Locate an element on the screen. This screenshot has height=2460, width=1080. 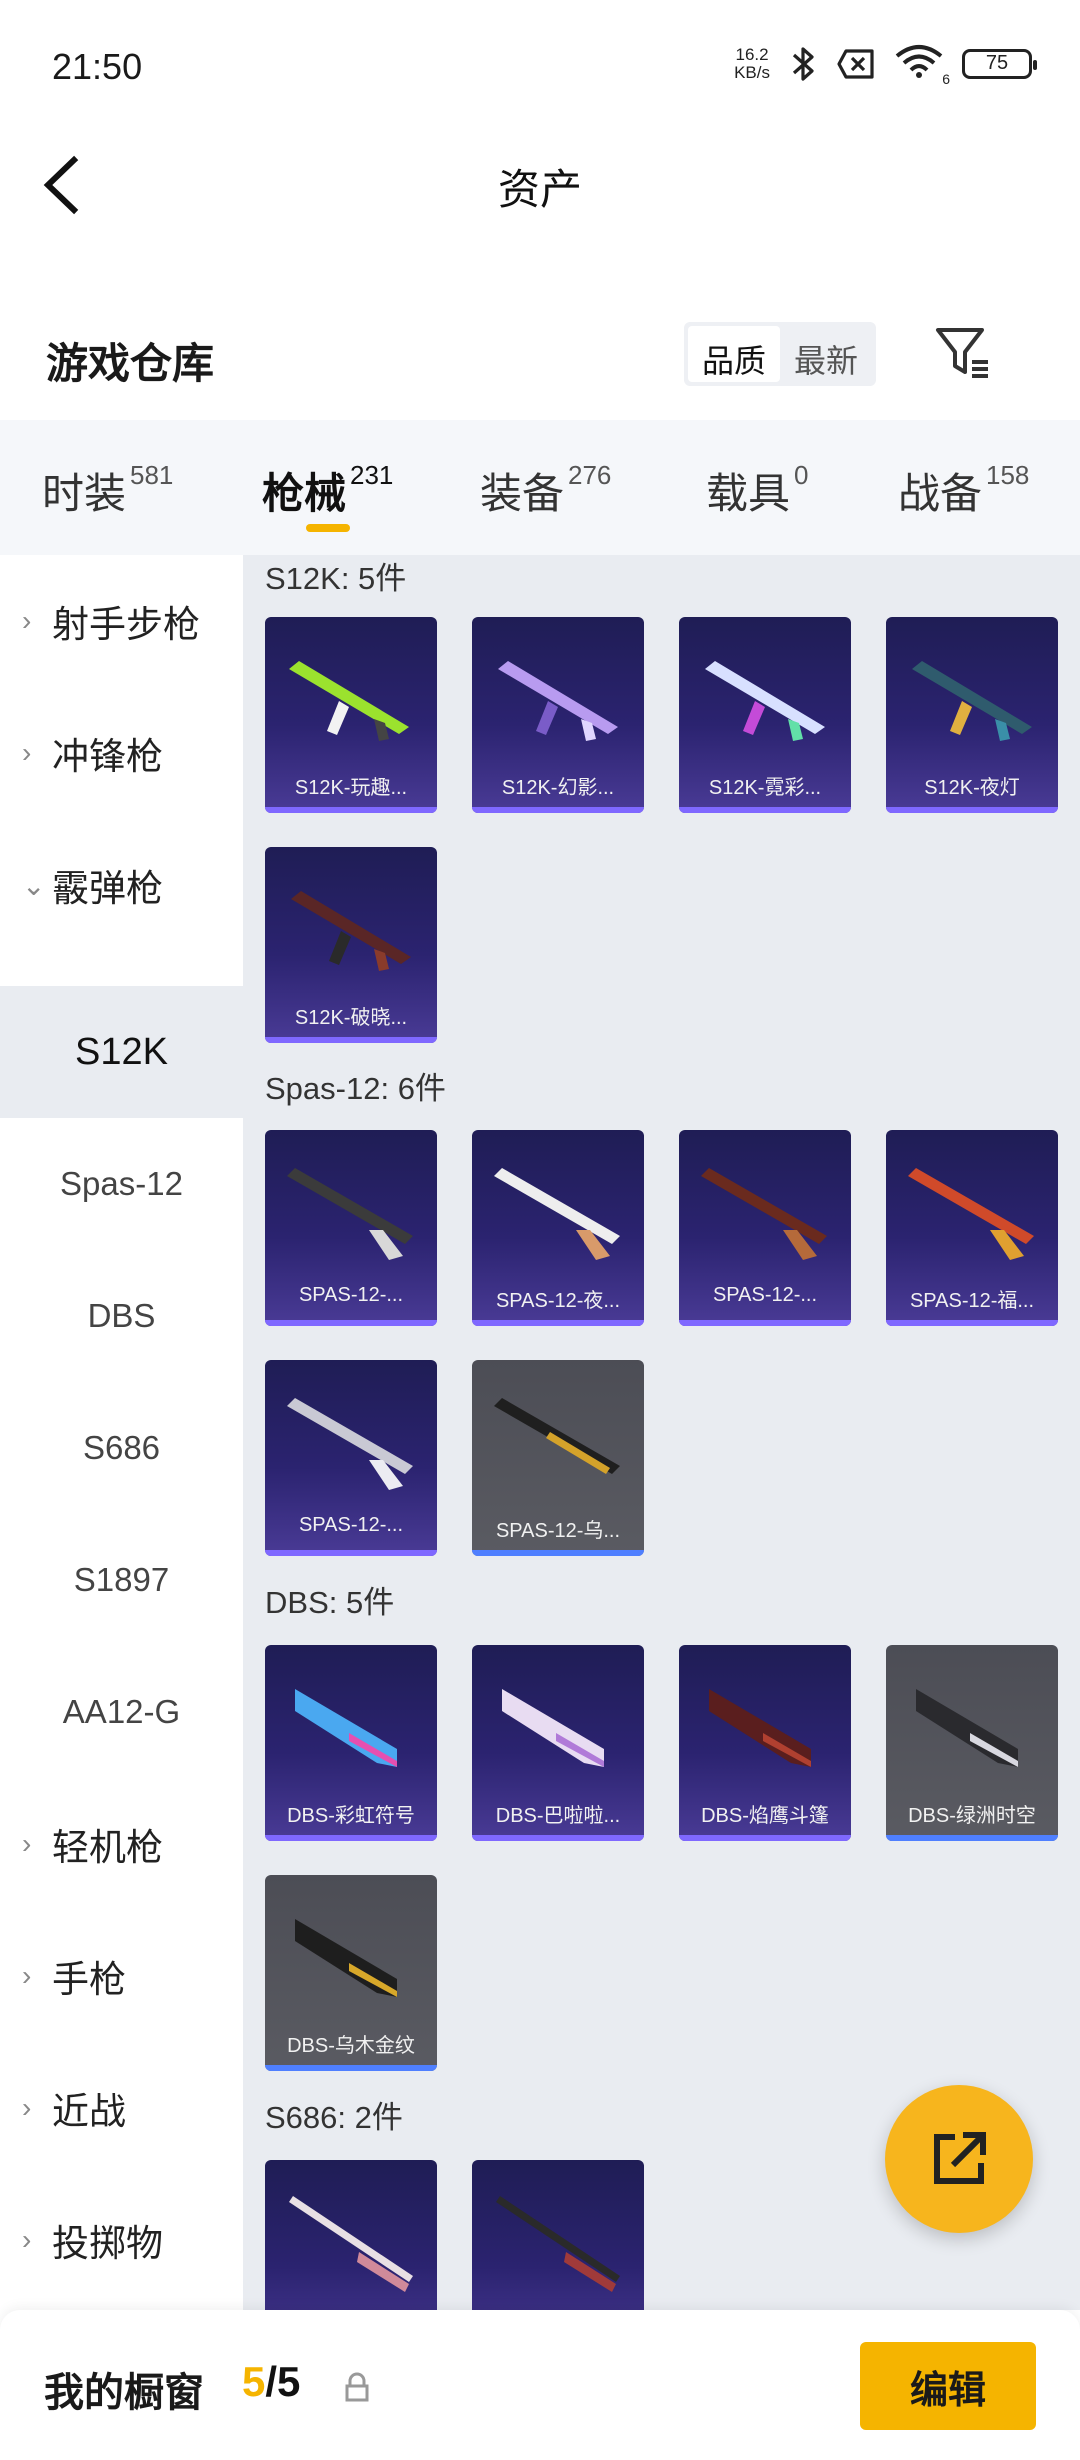
group-title-spas12: Spas-12: 6件 is located at coordinates (355, 1088).